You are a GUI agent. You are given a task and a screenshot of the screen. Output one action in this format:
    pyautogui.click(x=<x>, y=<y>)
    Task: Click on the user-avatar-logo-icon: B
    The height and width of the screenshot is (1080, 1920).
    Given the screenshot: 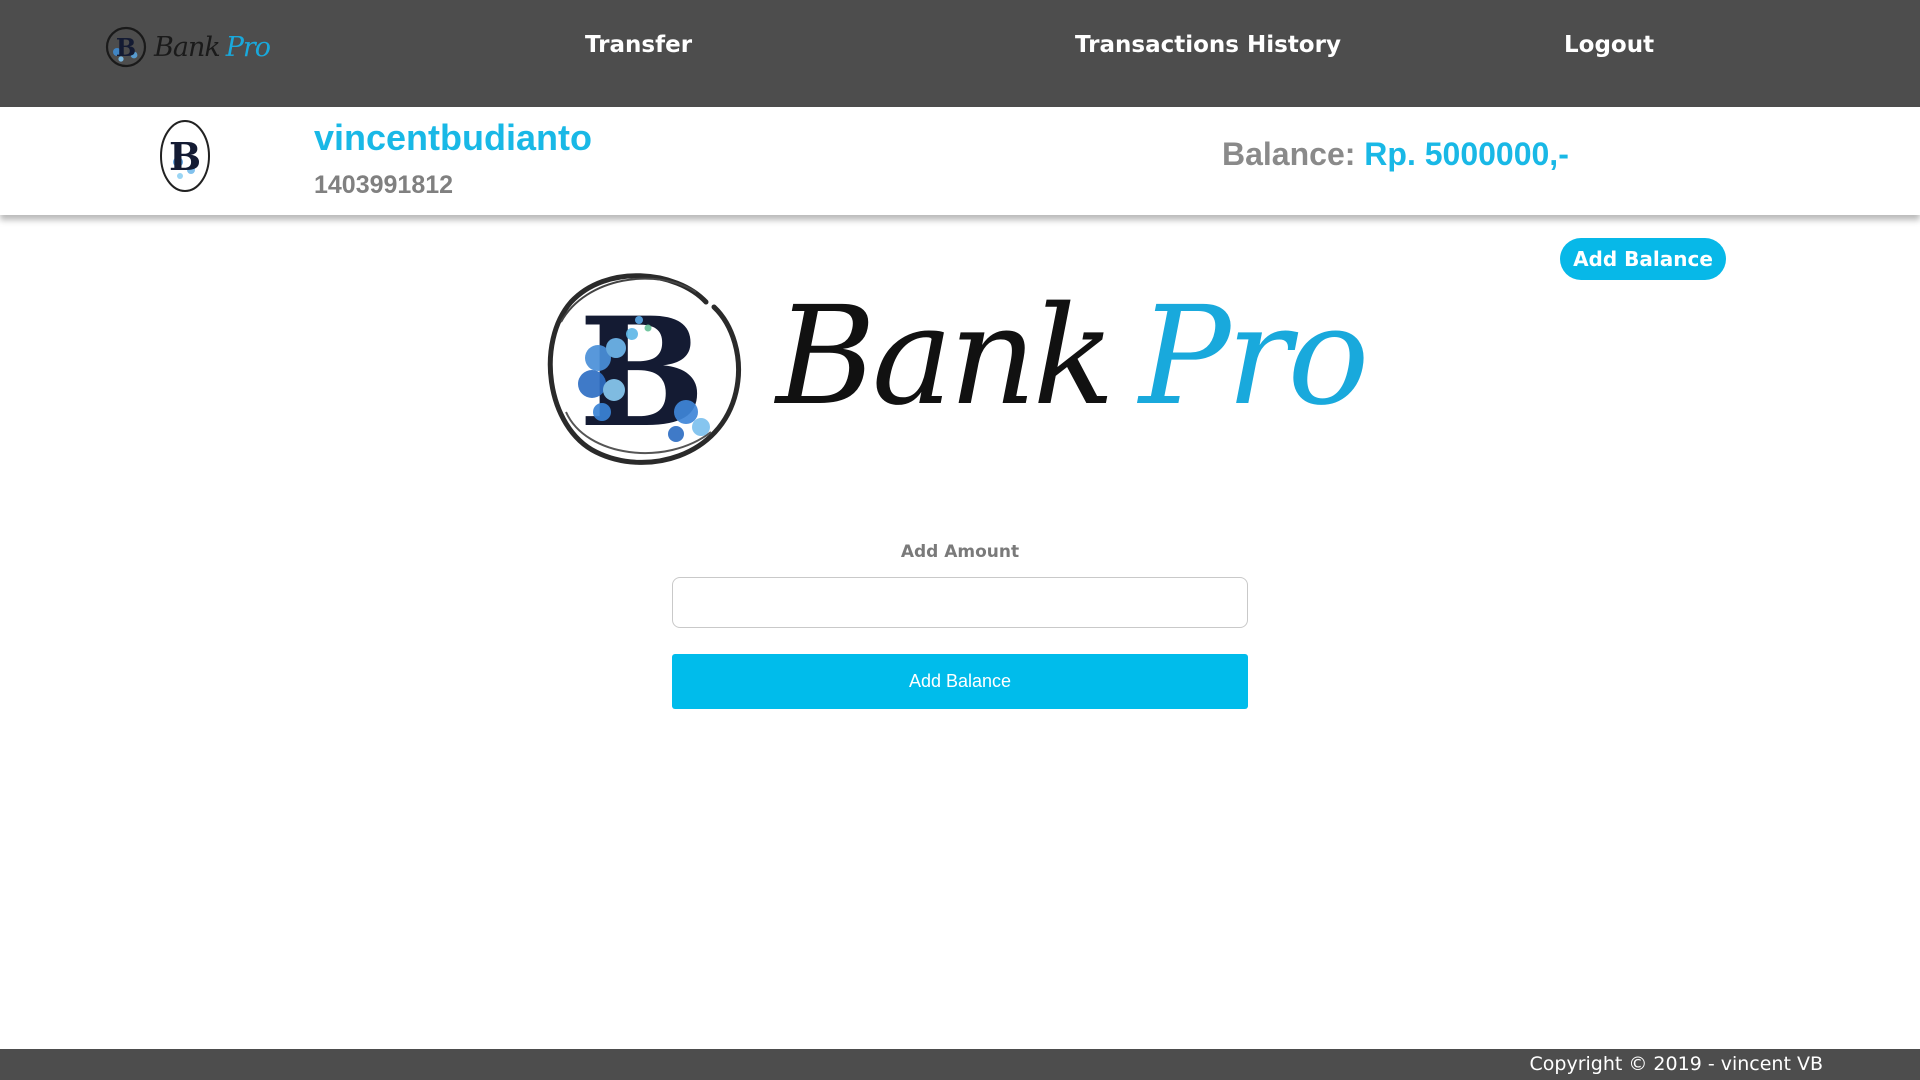 What is the action you would take?
    pyautogui.click(x=185, y=156)
    